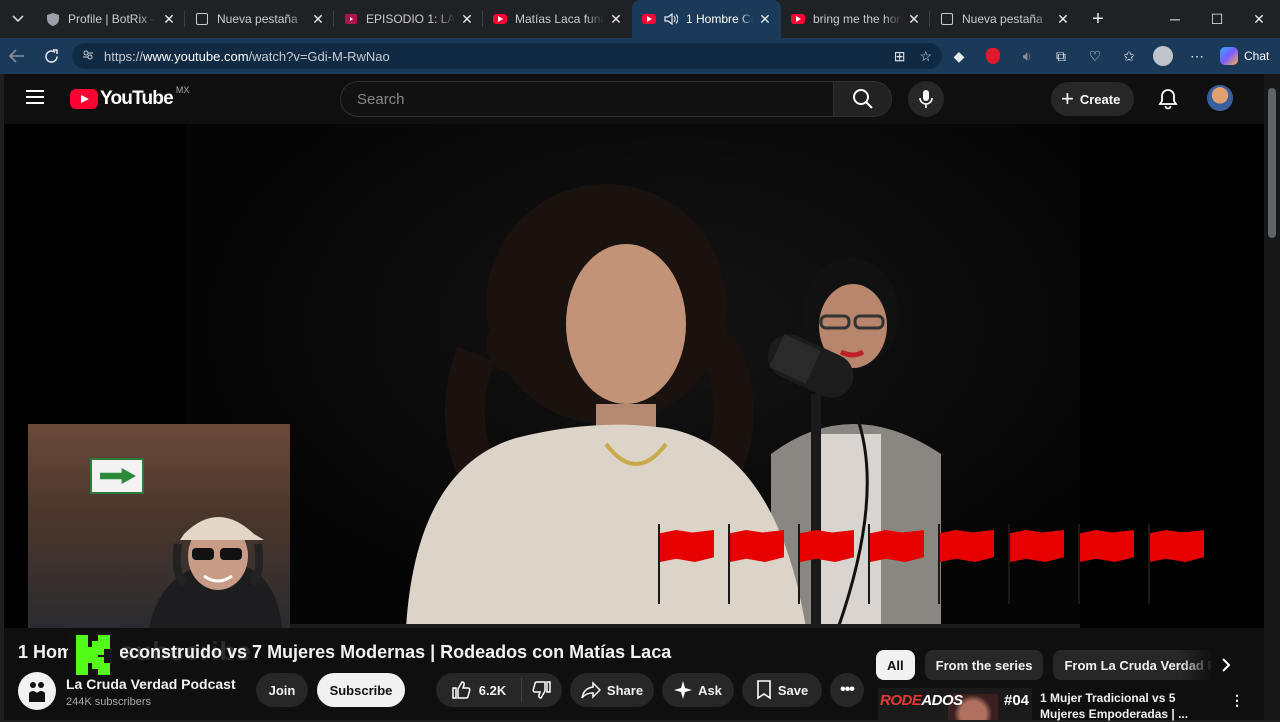 This screenshot has width=1280, height=722. I want to click on window-controls: ─ ☐ ✕, so click(1217, 19).